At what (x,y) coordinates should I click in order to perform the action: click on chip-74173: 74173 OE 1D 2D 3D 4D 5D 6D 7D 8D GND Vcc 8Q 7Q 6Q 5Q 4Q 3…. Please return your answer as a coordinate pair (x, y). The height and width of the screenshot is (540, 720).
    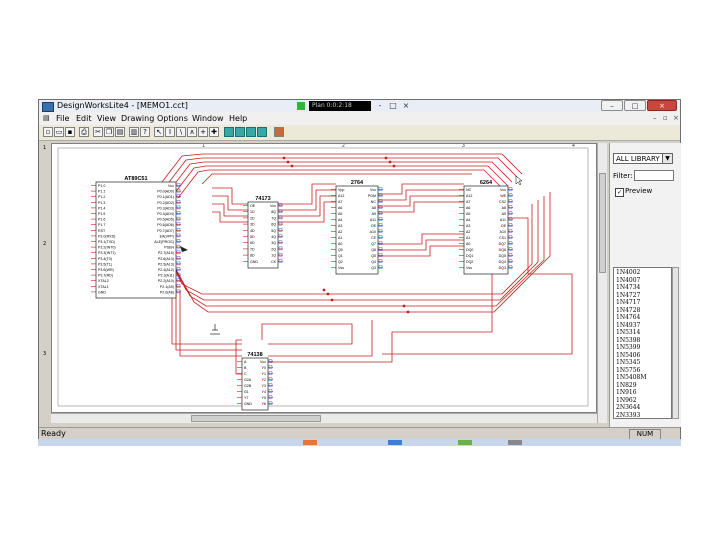
    Looking at the image, I should click on (263, 232).